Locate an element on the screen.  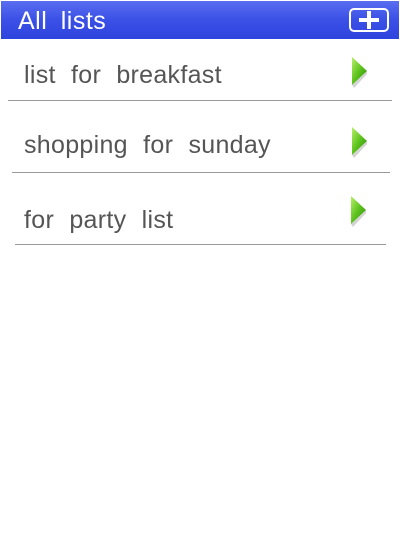
list-item-label: for party list is located at coordinates (99, 220).